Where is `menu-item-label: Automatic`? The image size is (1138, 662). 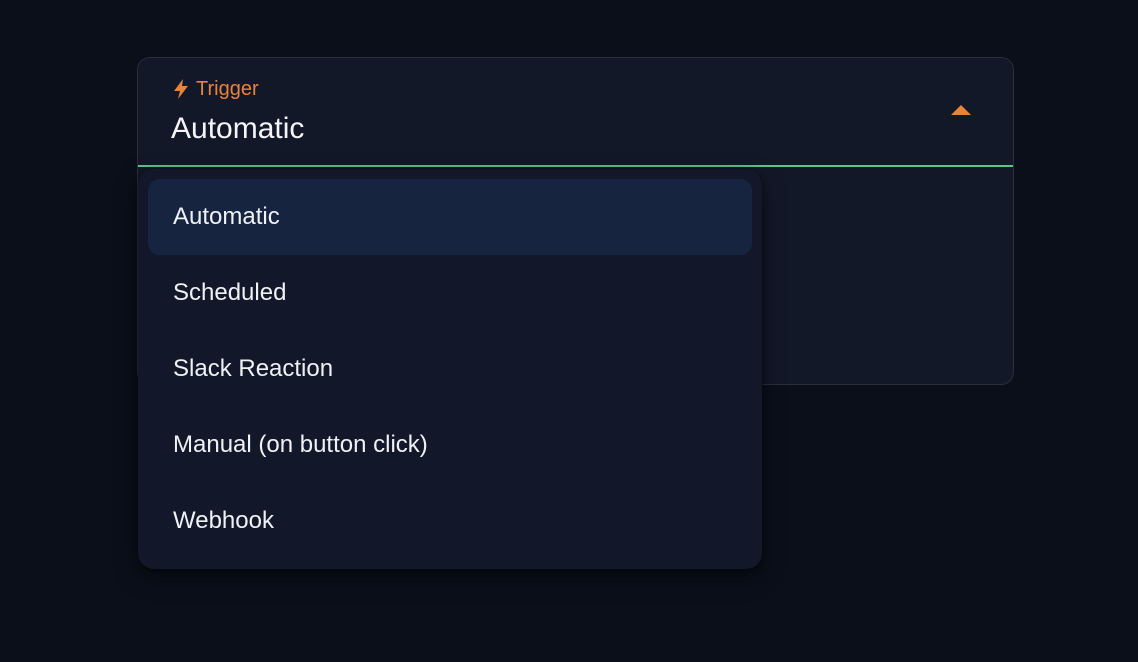
menu-item-label: Automatic is located at coordinates (226, 216).